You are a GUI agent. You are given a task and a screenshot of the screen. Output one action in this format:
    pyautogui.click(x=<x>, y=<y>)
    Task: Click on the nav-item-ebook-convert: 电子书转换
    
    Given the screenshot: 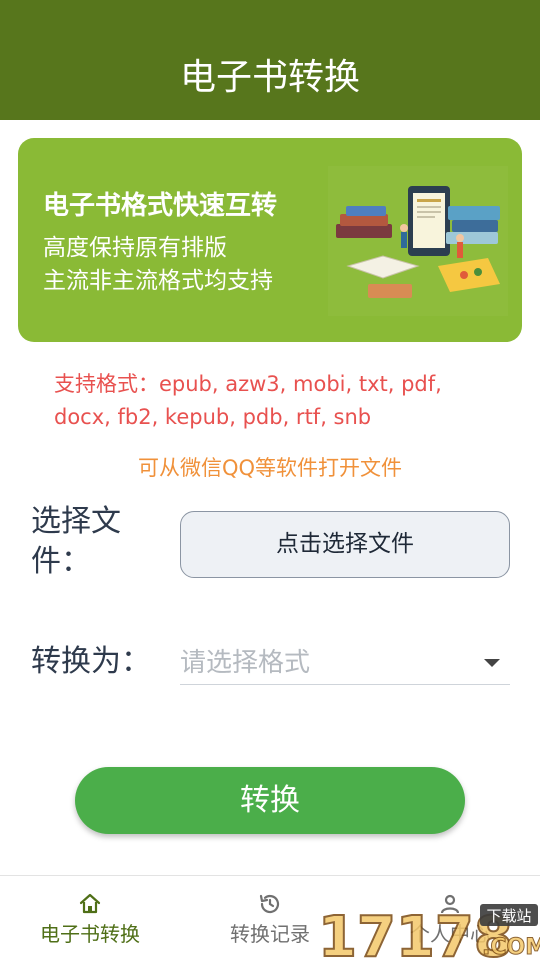 What is the action you would take?
    pyautogui.click(x=90, y=918)
    